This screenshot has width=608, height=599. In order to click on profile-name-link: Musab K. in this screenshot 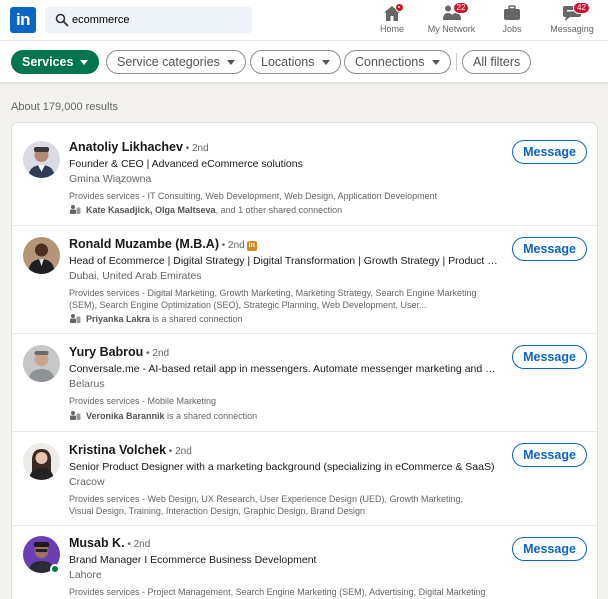, I will do `click(97, 543)`.